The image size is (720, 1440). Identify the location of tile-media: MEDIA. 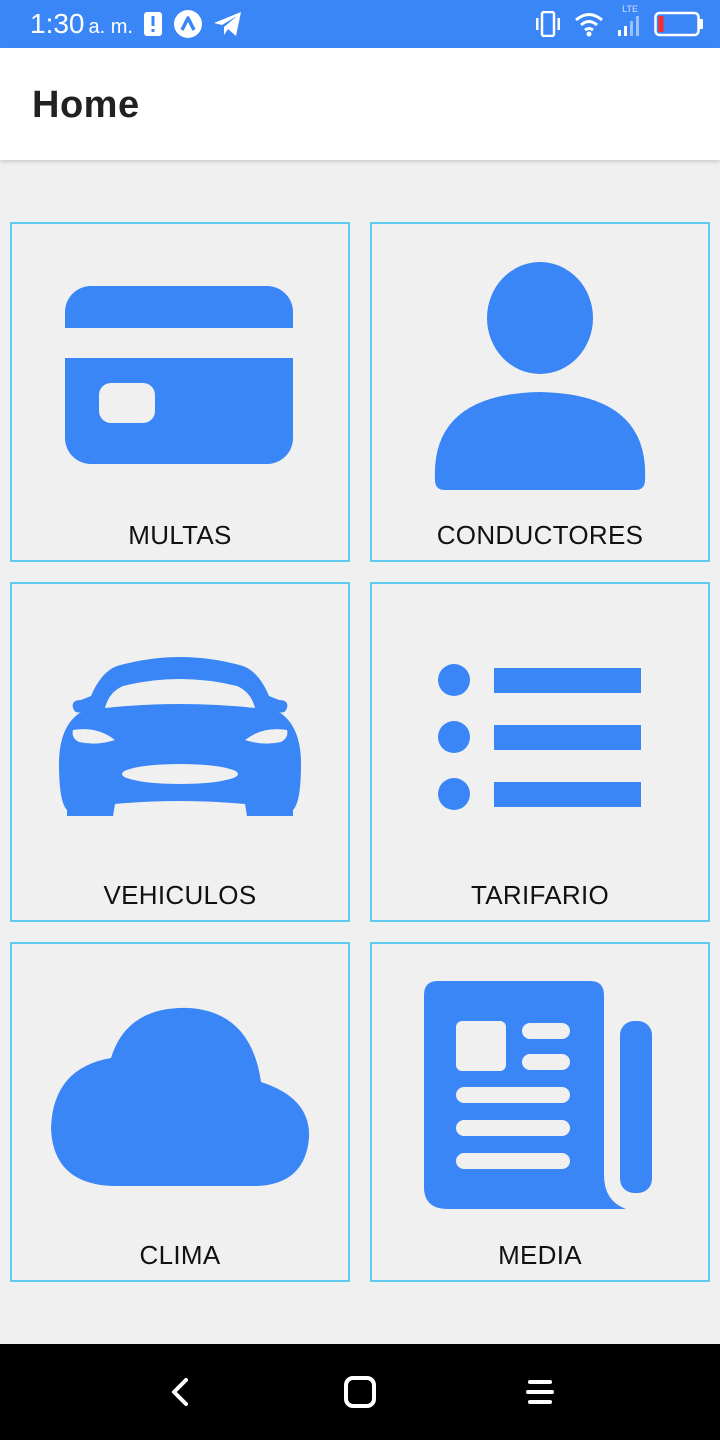
(540, 1112).